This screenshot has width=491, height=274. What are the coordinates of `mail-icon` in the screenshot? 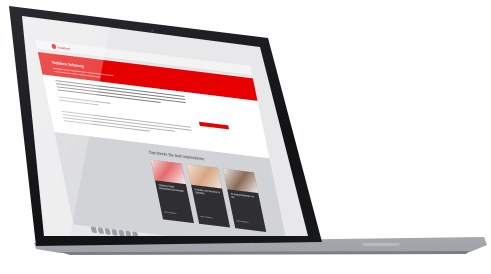 It's located at (107, 231).